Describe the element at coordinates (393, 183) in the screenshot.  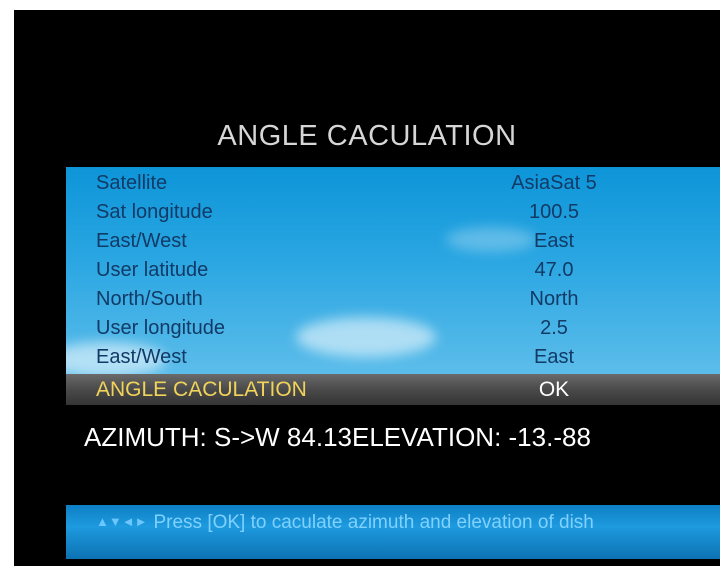
I see `setting-row-satellite: Satellite AsiaSat 5` at that location.